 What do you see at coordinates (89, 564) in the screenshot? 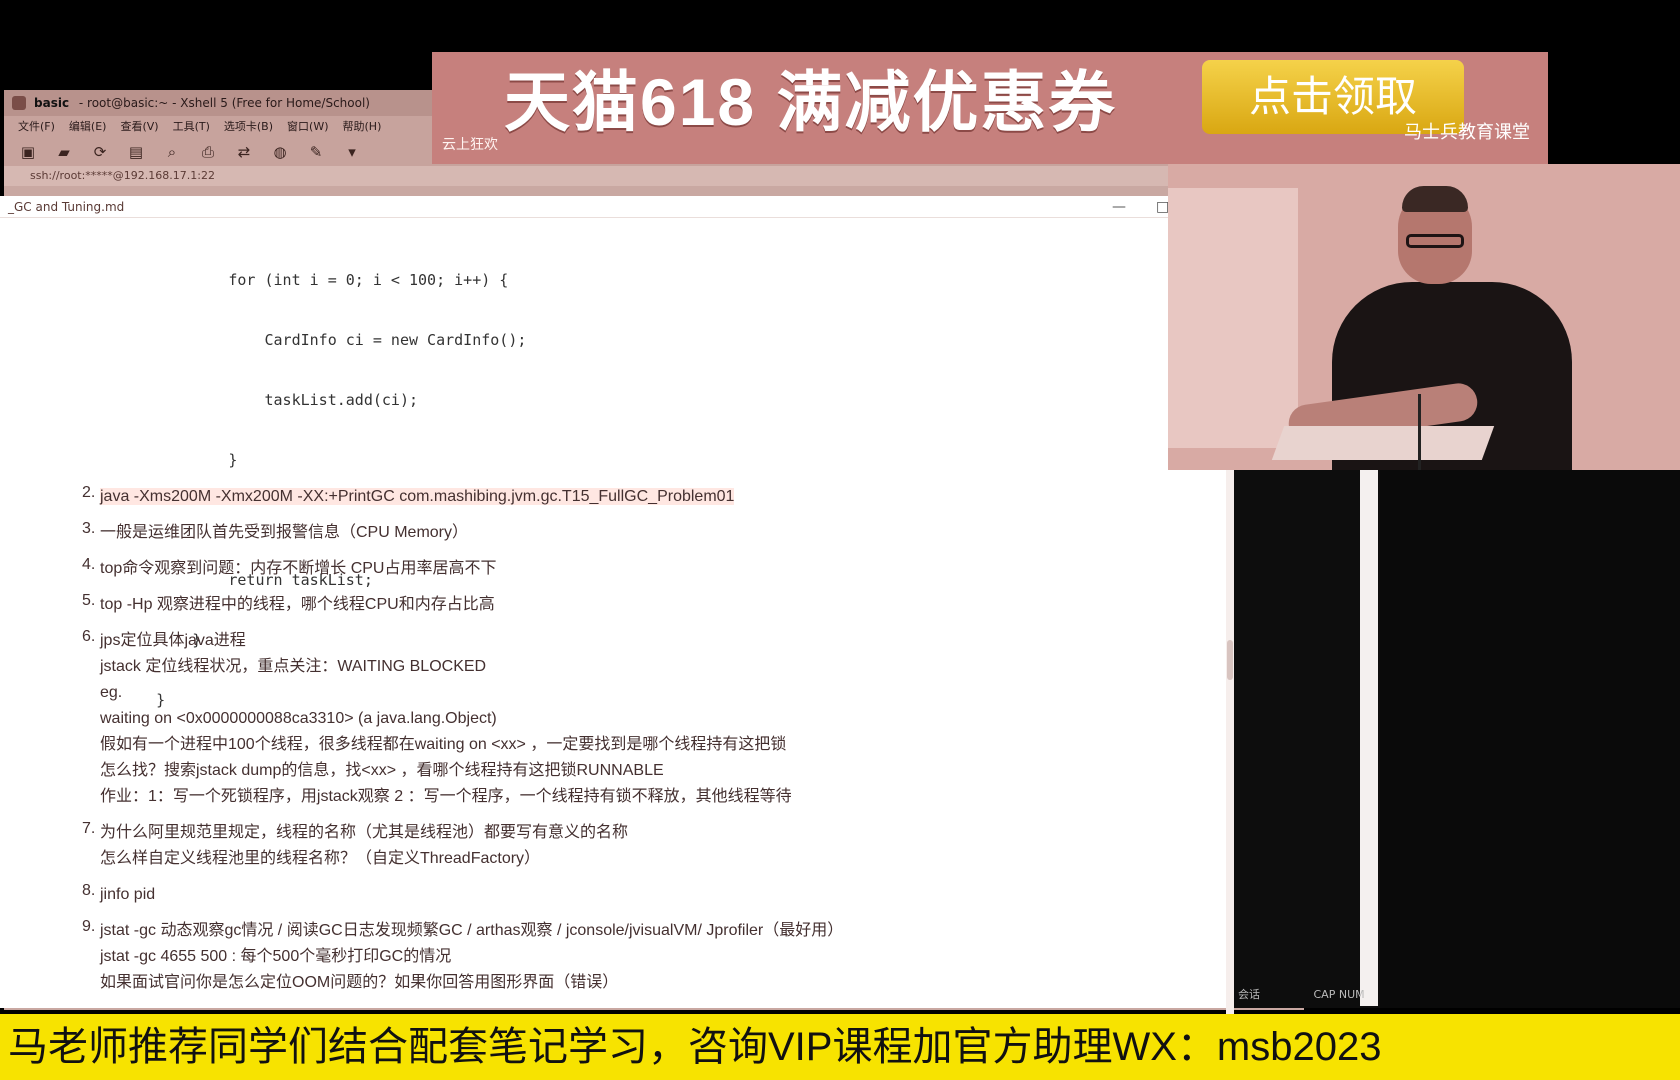
I see `list-item-number: 4.` at bounding box center [89, 564].